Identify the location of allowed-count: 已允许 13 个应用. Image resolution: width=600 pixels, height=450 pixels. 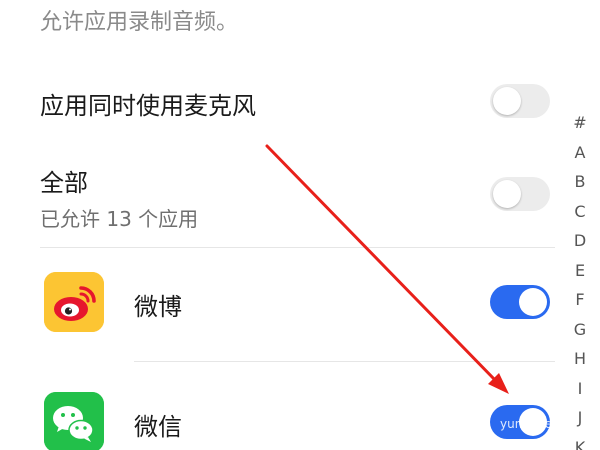
(119, 219).